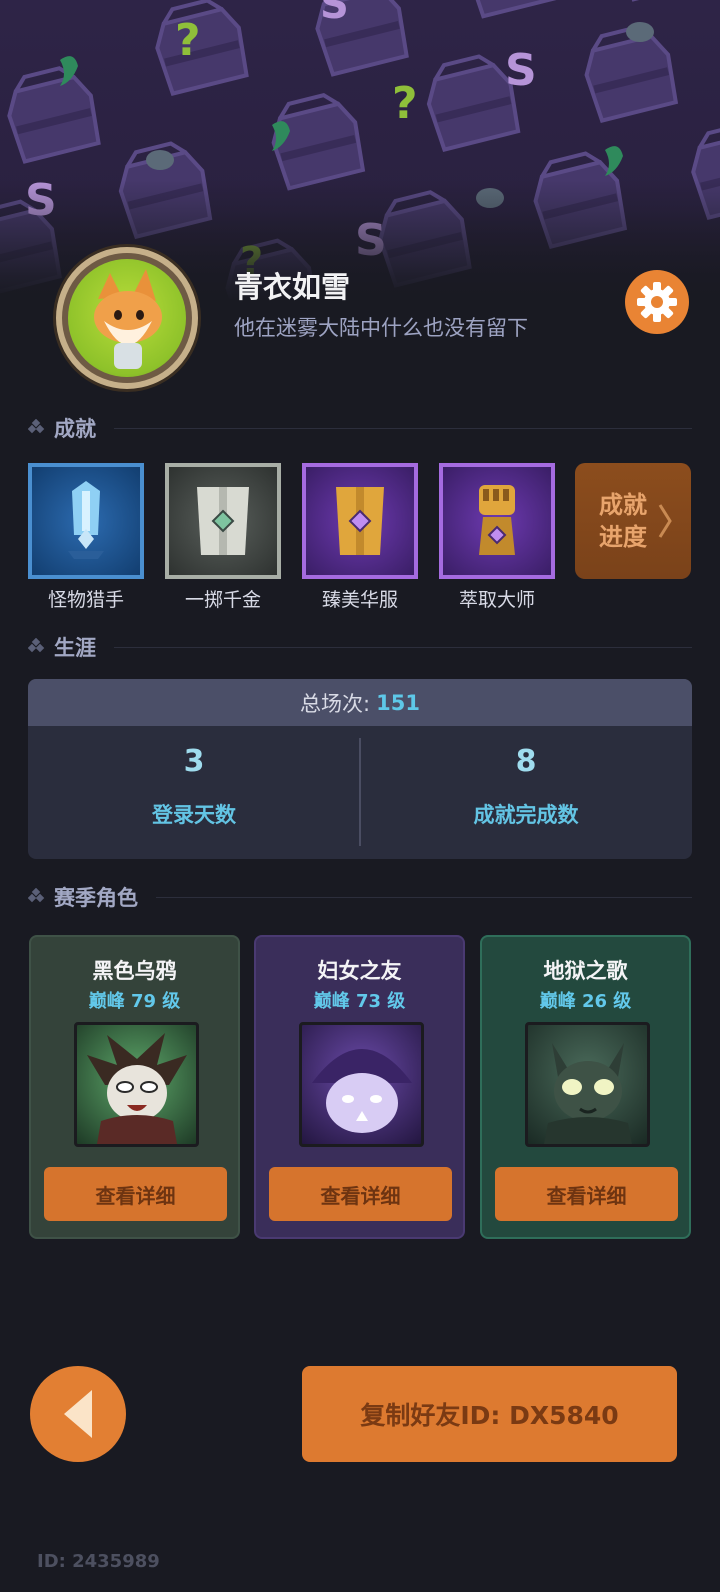 The height and width of the screenshot is (1592, 720). Describe the element at coordinates (194, 815) in the screenshot. I see `stat-label: 登录天数` at that location.